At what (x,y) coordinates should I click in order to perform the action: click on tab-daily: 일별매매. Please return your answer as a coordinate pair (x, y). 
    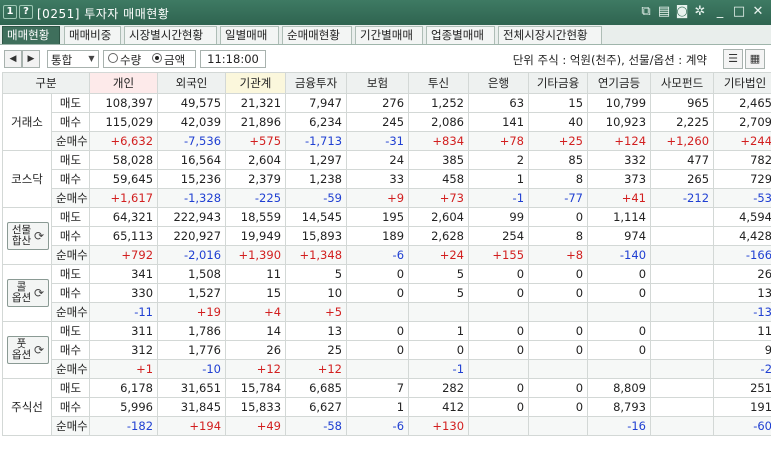
    Looking at the image, I should click on (249, 35).